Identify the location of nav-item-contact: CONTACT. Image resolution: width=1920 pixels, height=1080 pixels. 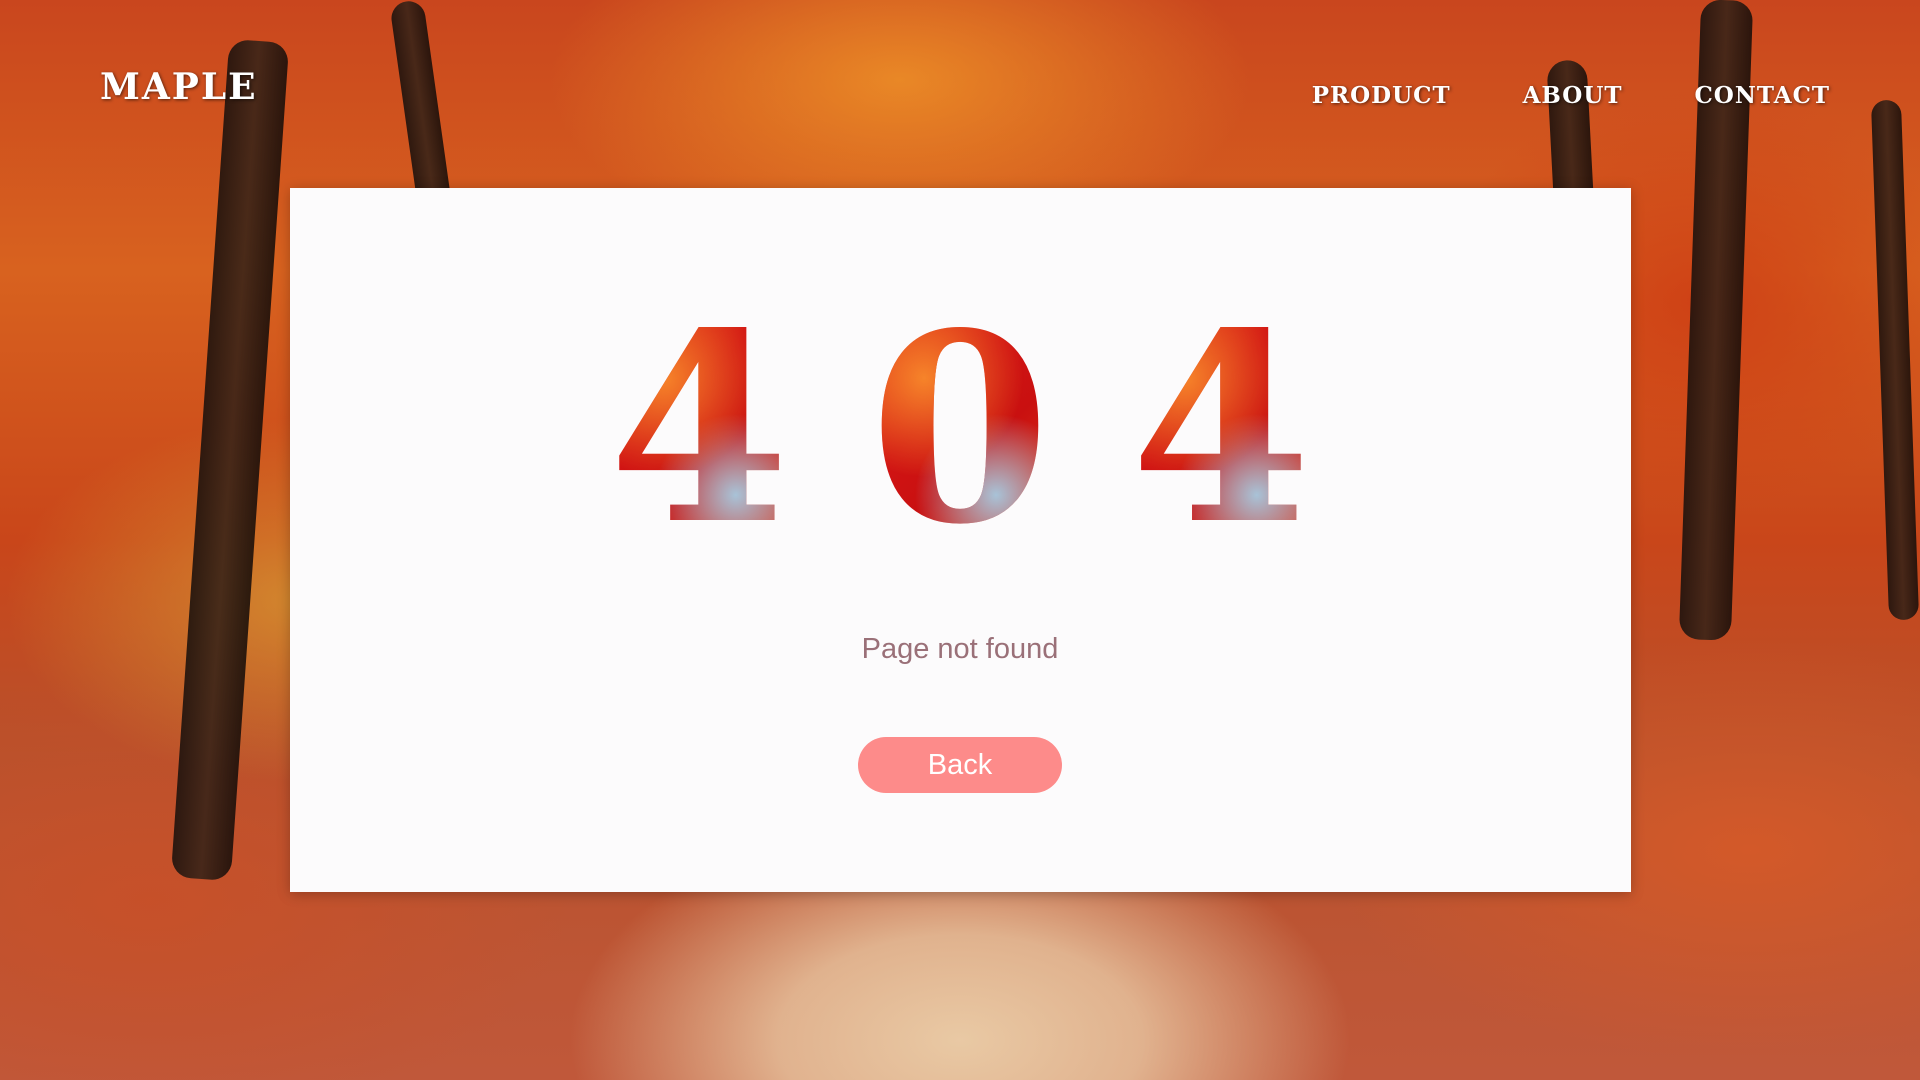
(1763, 95).